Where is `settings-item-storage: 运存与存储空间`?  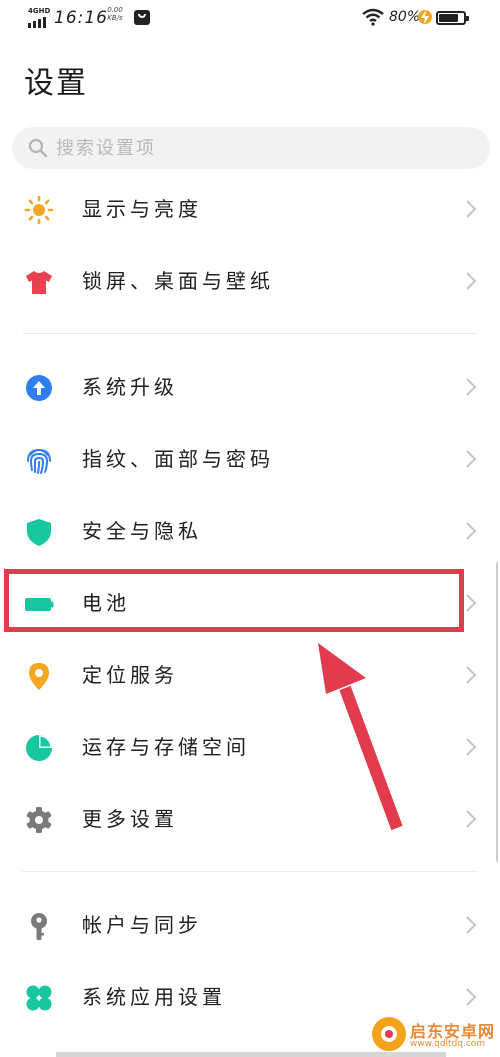
settings-item-storage: 运存与存储空间 is located at coordinates (250, 747).